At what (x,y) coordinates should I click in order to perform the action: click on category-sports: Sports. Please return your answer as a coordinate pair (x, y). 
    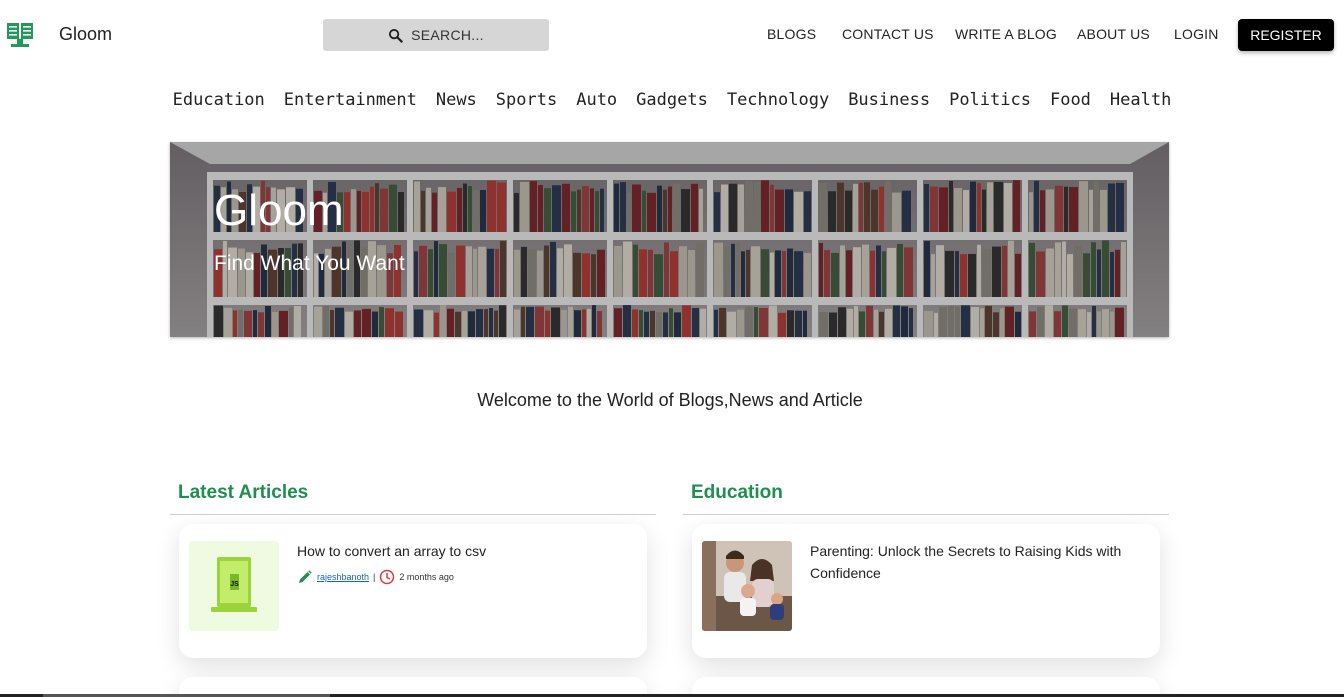
    Looking at the image, I should click on (526, 102).